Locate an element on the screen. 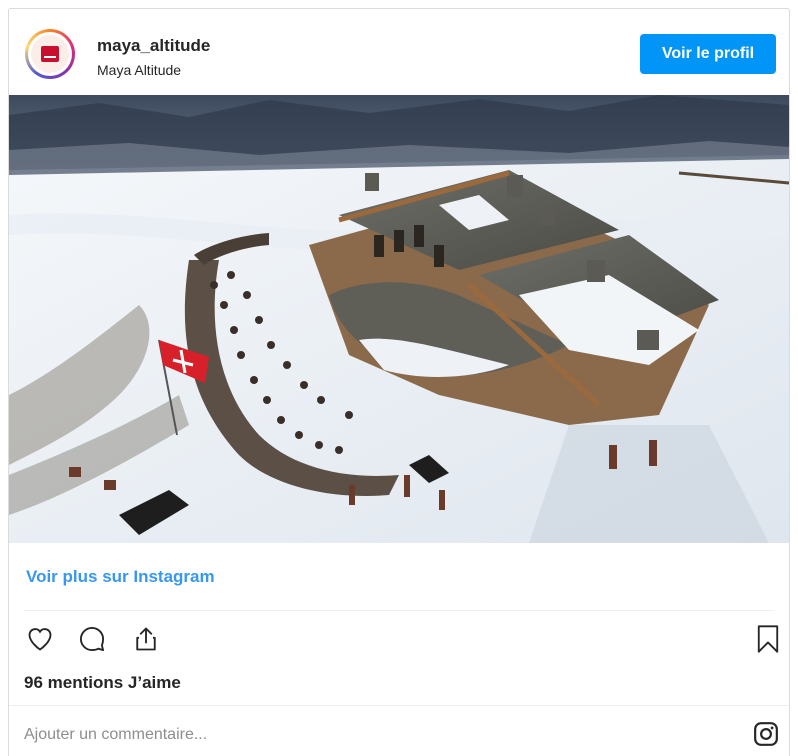  maya-altitude-logo-icon is located at coordinates (50, 54).